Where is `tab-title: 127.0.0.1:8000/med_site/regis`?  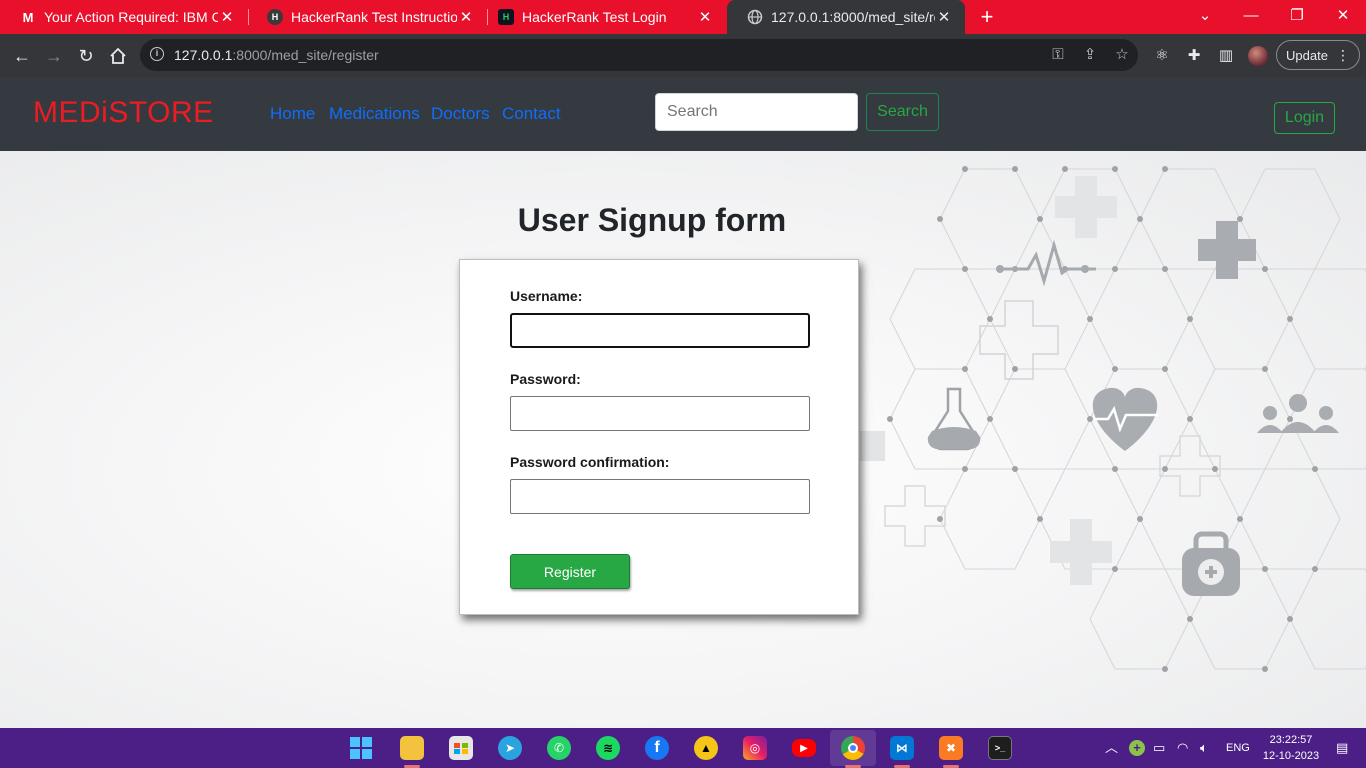 tab-title: 127.0.0.1:8000/med_site/regis is located at coordinates (853, 17).